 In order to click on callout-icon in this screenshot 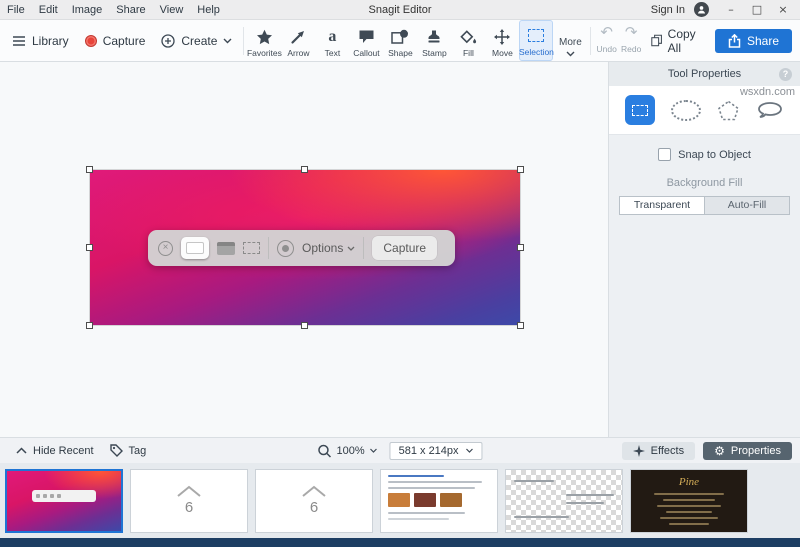, I will do `click(366, 36)`.